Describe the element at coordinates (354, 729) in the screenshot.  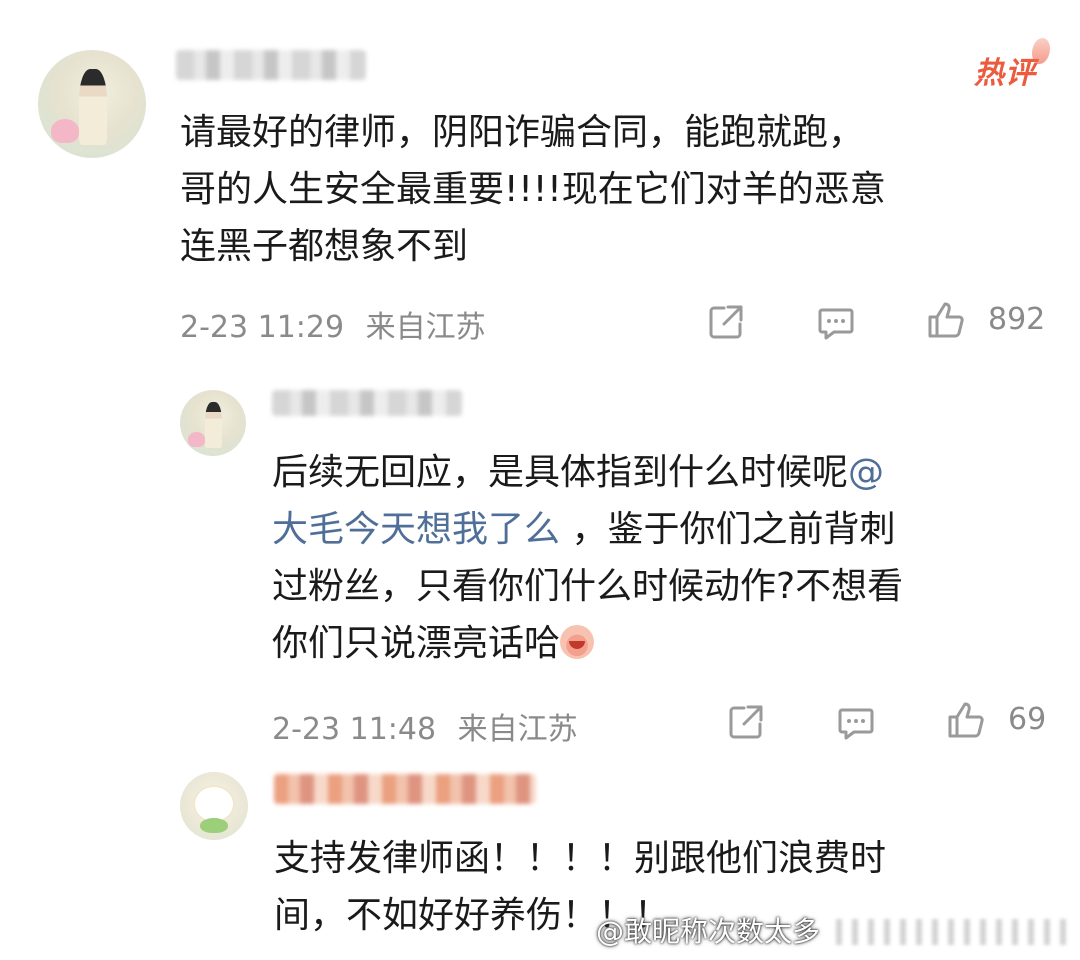
I see `comment-time: 2-23 11:48` at that location.